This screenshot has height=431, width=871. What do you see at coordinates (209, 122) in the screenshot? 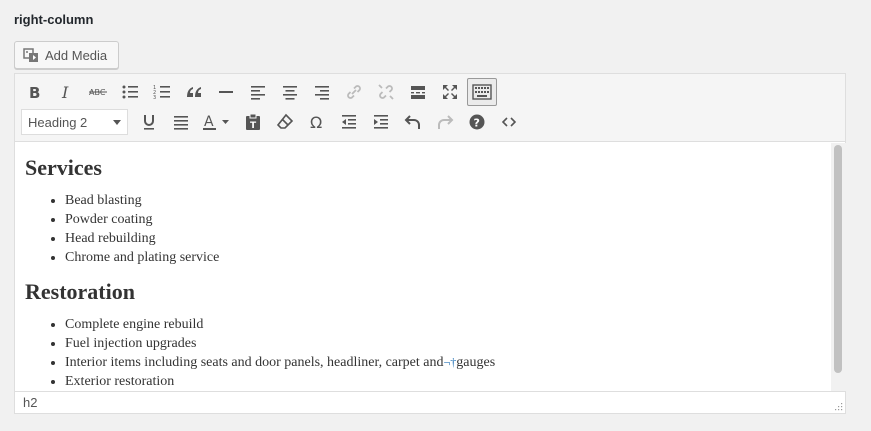
I see `svg-text: A` at bounding box center [209, 122].